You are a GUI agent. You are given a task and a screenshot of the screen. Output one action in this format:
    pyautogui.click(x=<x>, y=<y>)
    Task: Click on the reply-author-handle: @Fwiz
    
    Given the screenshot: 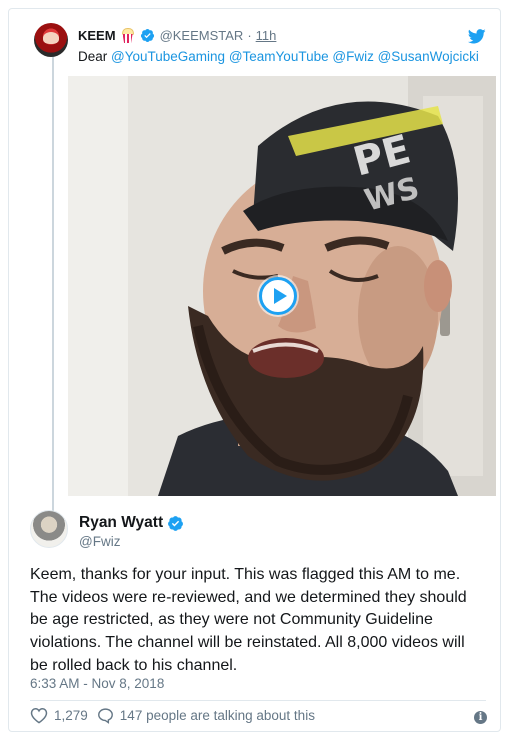 What is the action you would take?
    pyautogui.click(x=99, y=541)
    